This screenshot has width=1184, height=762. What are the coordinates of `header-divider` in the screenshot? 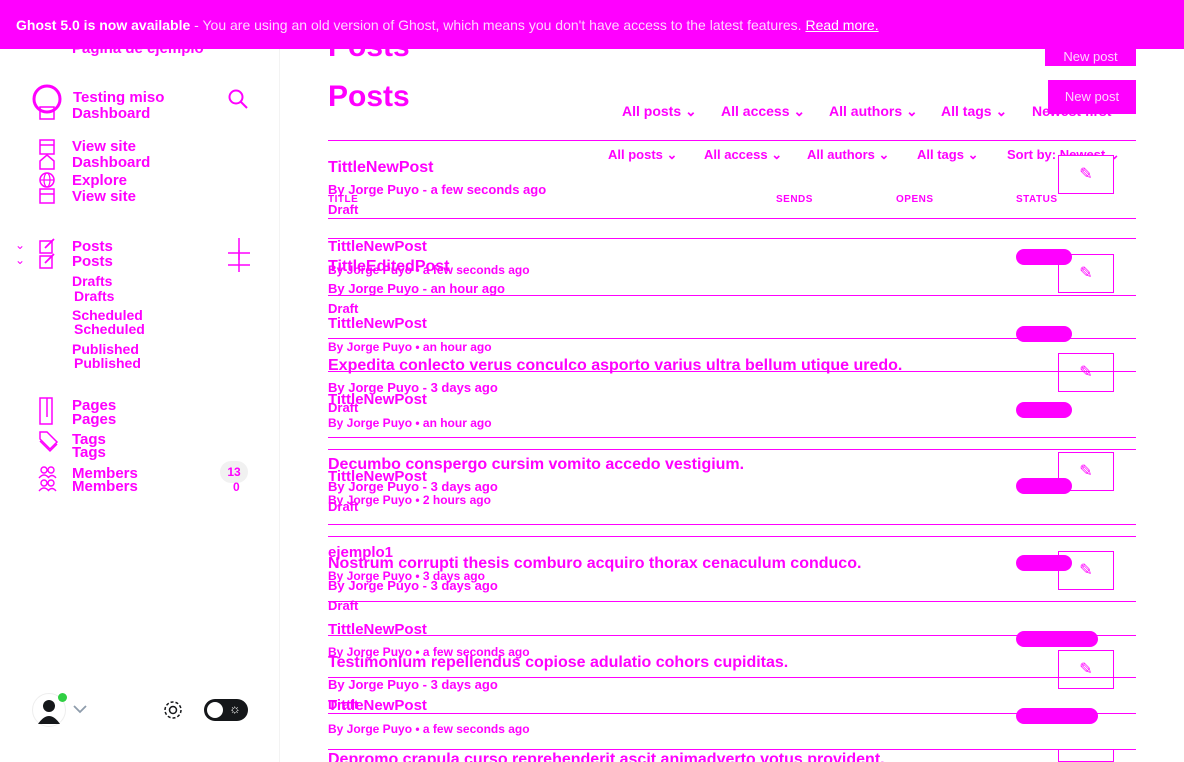 It's located at (732, 140).